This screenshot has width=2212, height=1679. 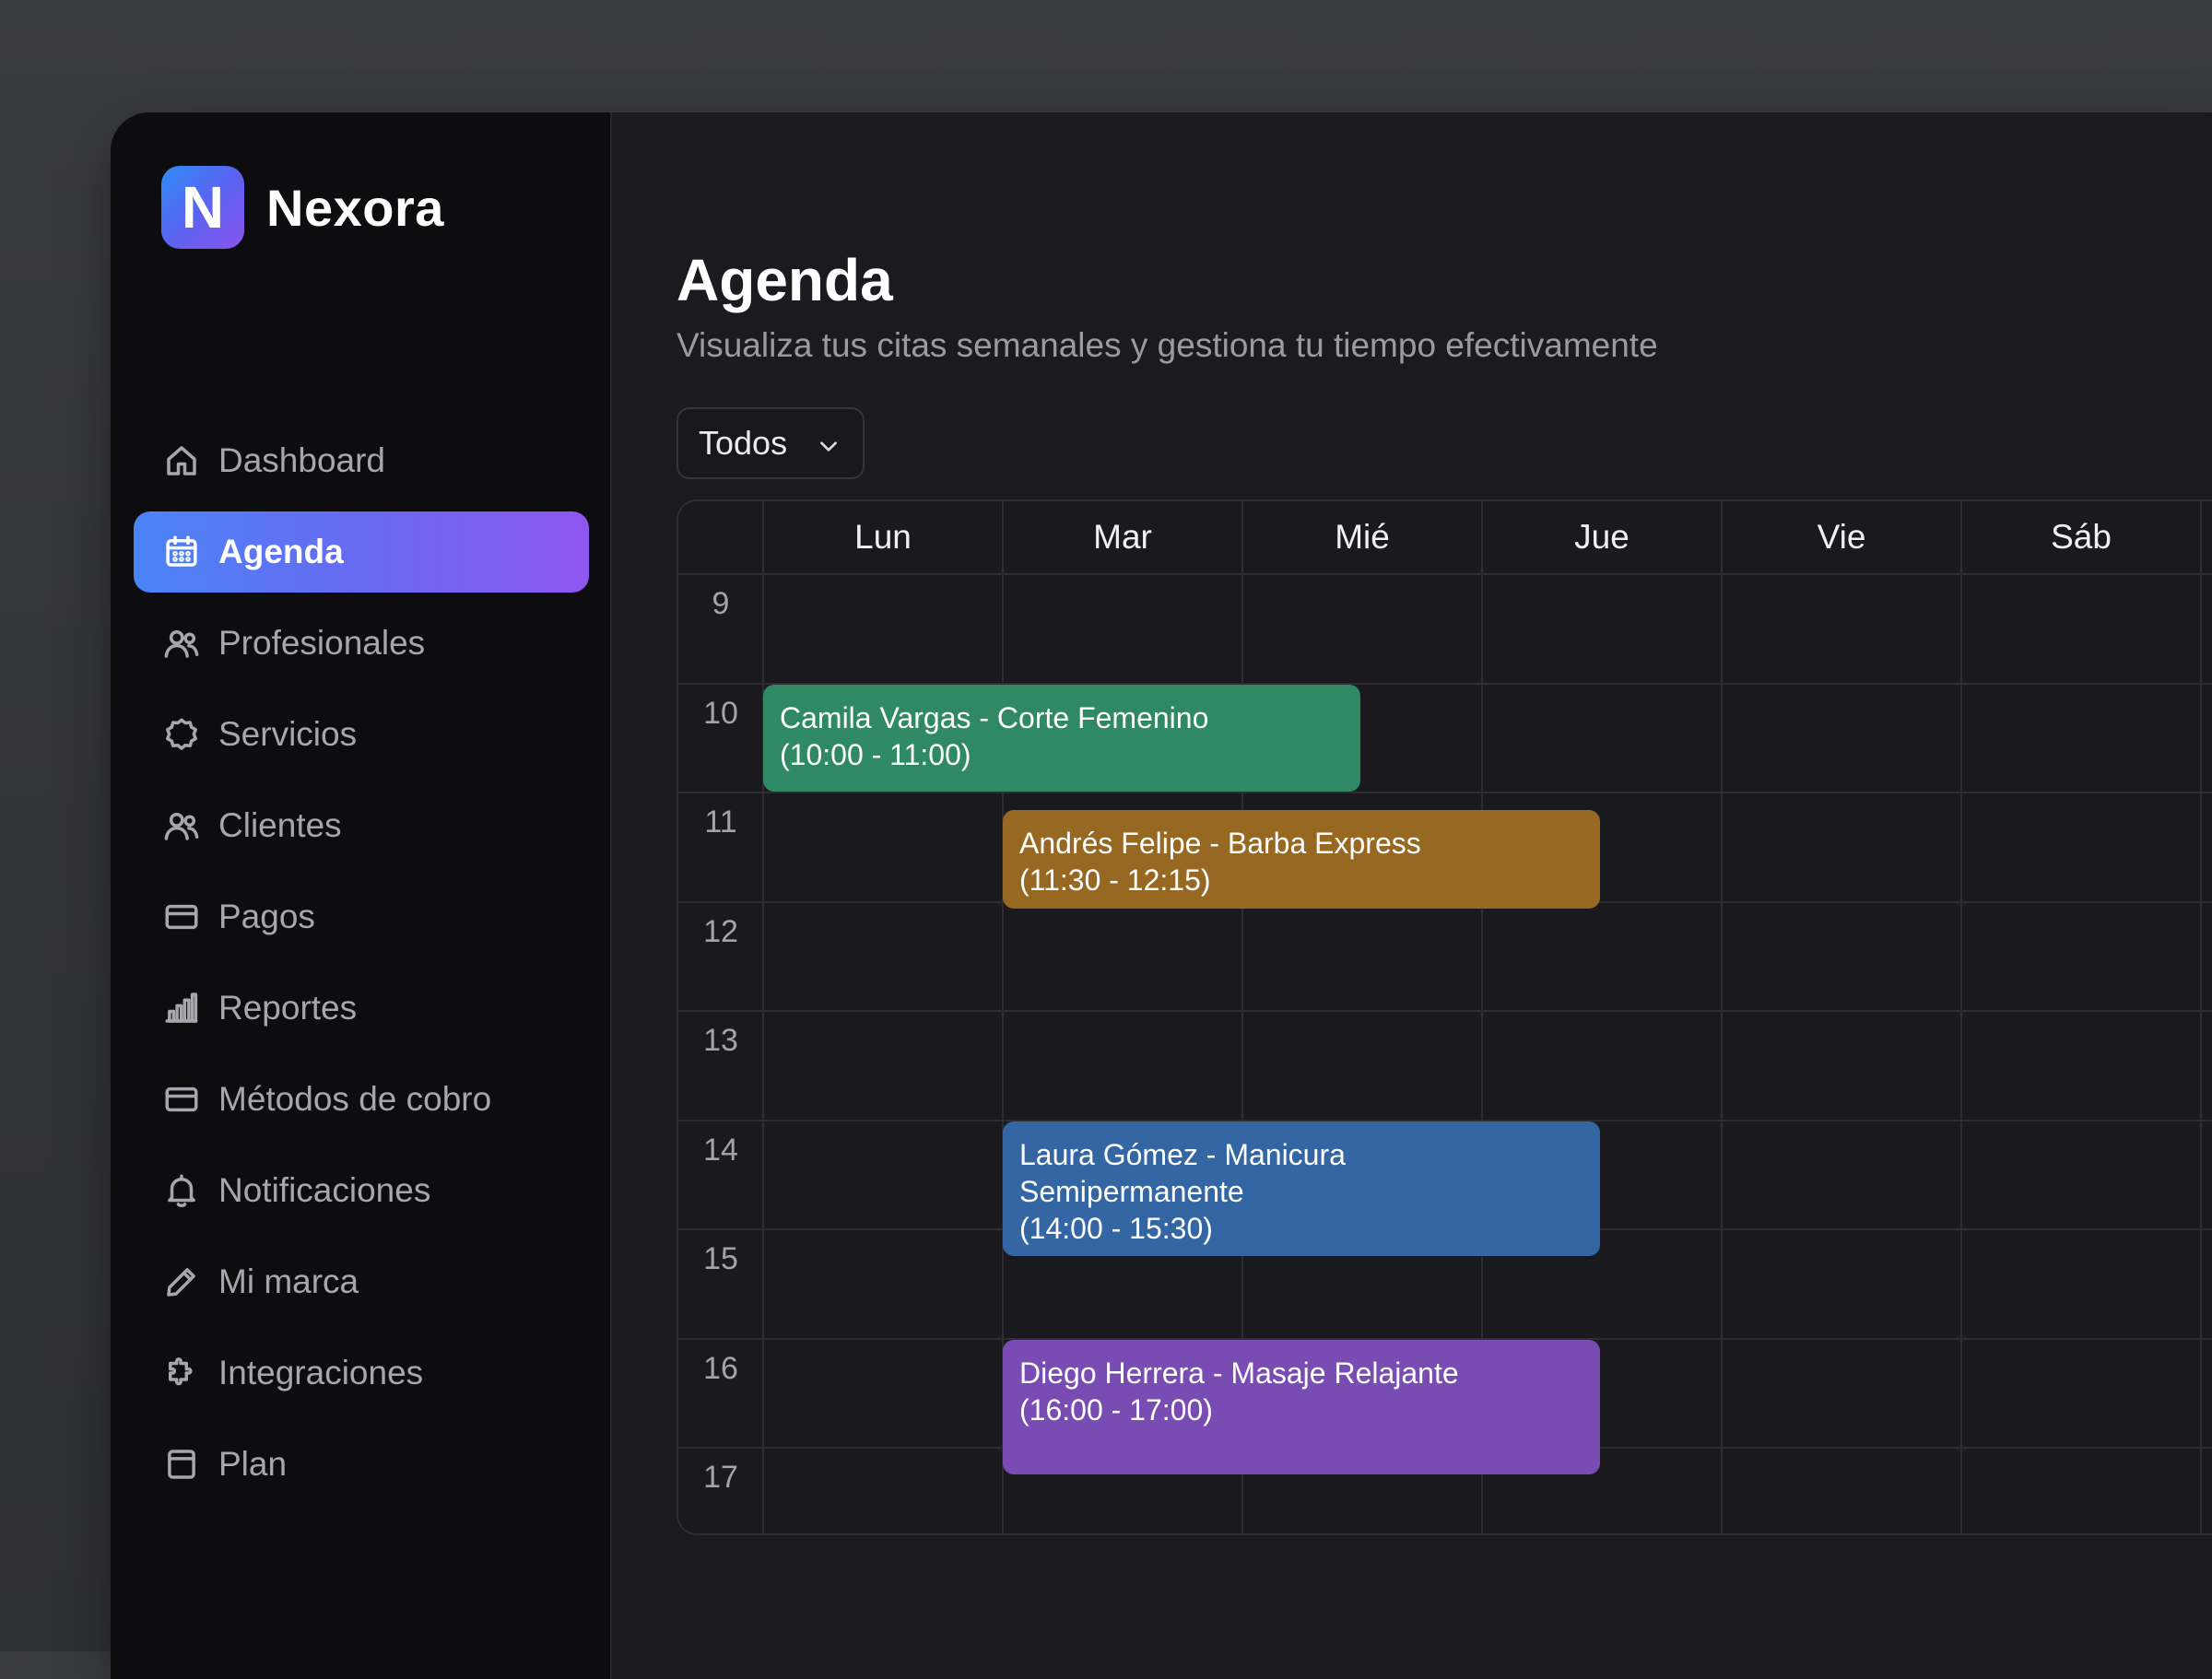 I want to click on badge-icon, so click(x=181, y=734).